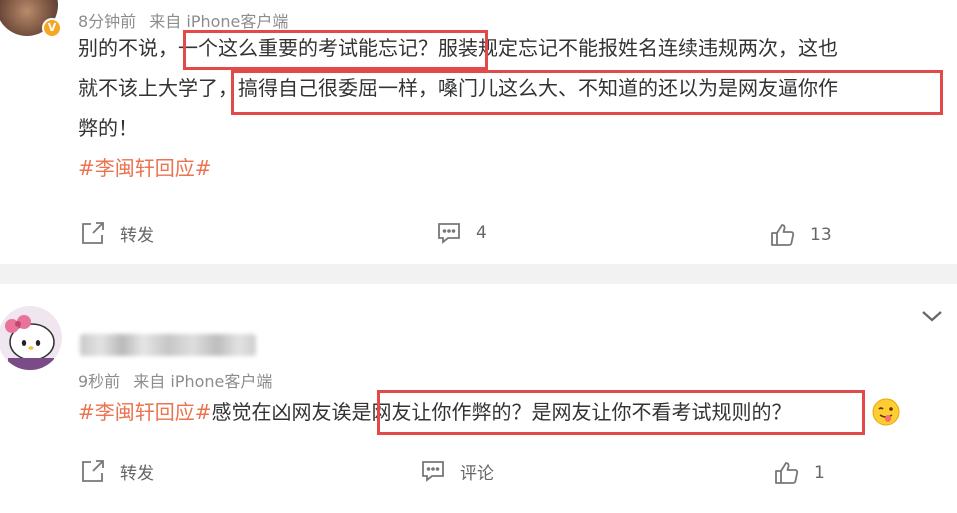 This screenshot has width=957, height=513. I want to click on comment-line: 别的不说，一个这么重要的考试能忘记？服装规定忘记不能报姓名连续违规两次，这也, so click(513, 48).